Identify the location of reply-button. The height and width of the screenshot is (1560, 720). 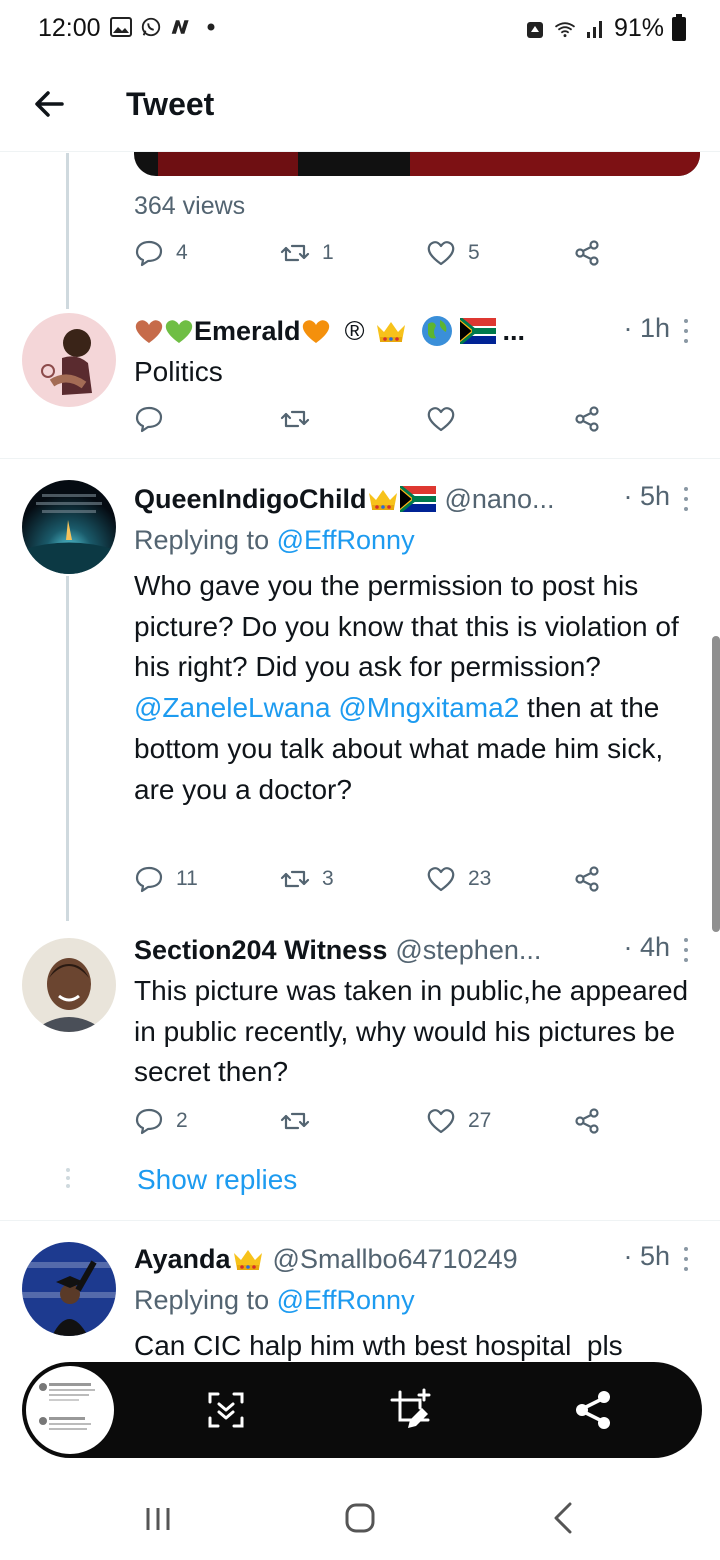
(149, 419).